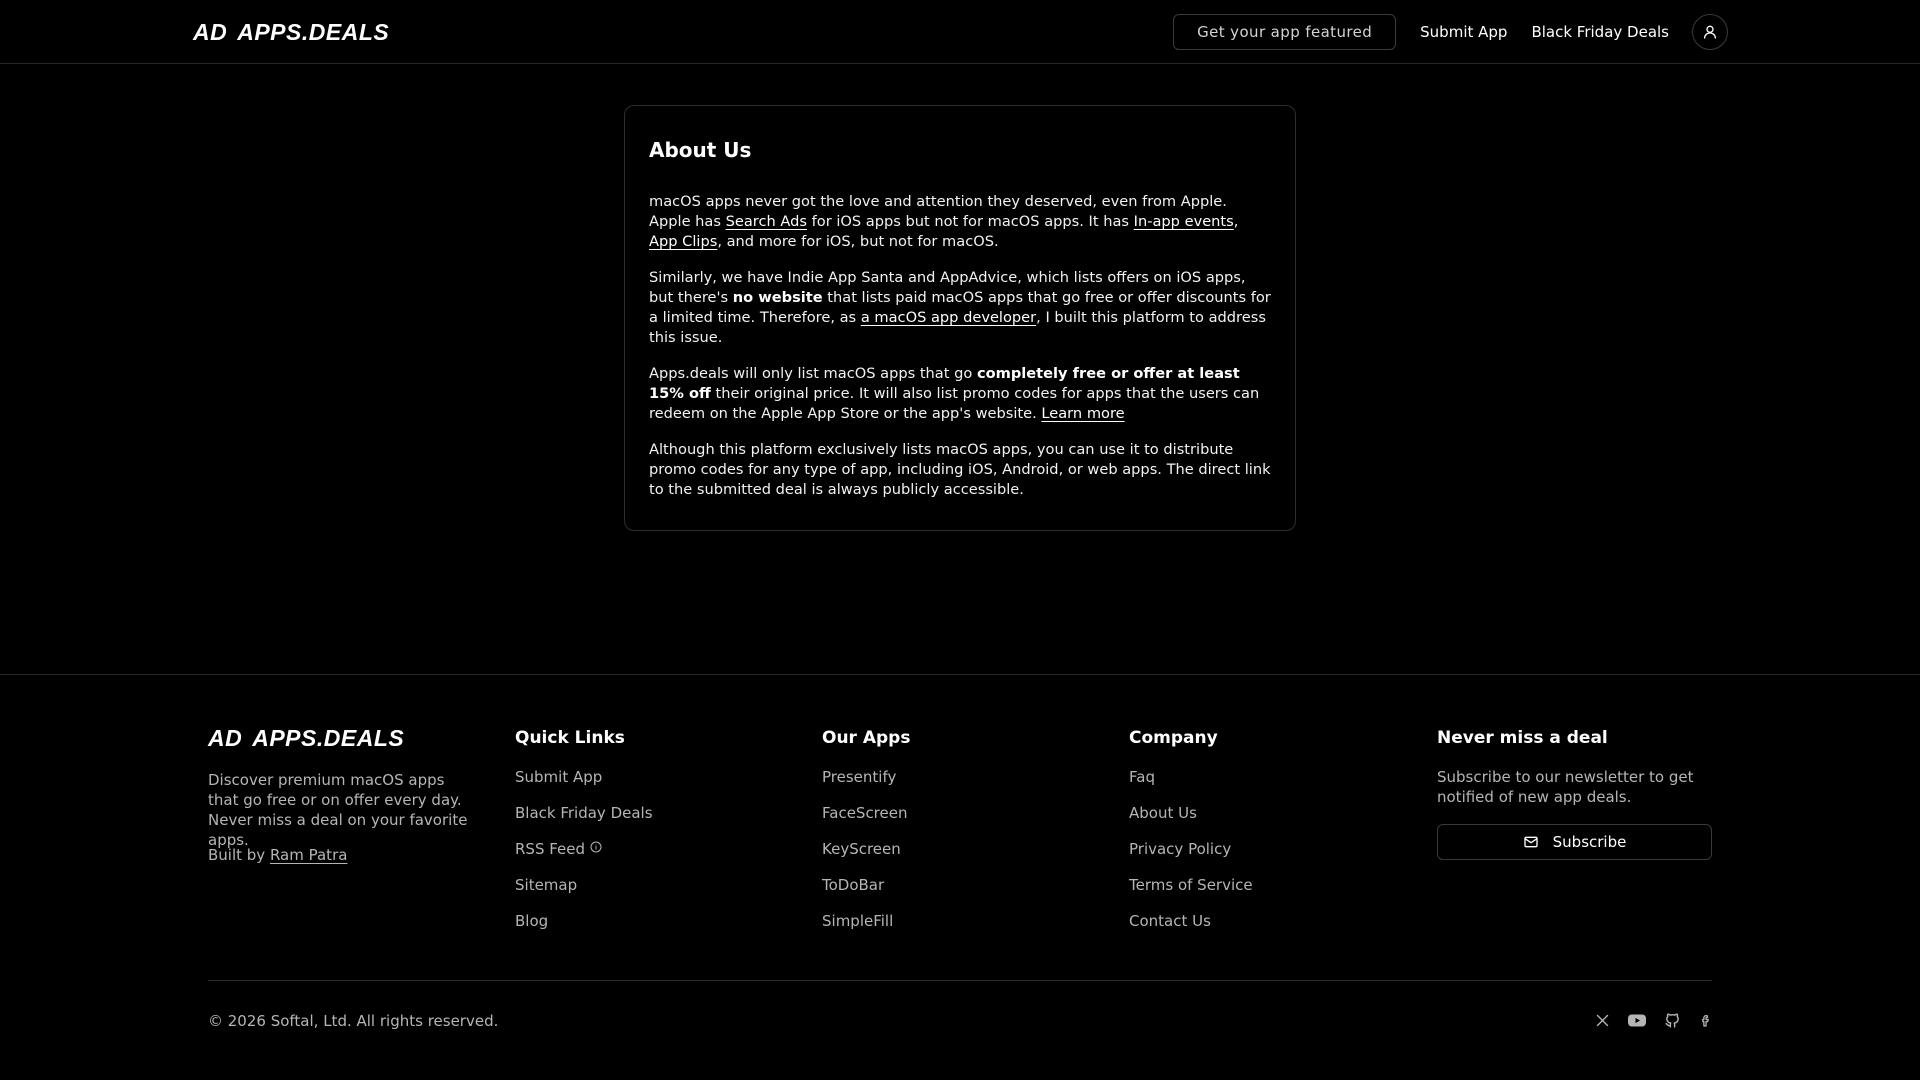  What do you see at coordinates (700, 150) in the screenshot?
I see `page-title: About Us` at bounding box center [700, 150].